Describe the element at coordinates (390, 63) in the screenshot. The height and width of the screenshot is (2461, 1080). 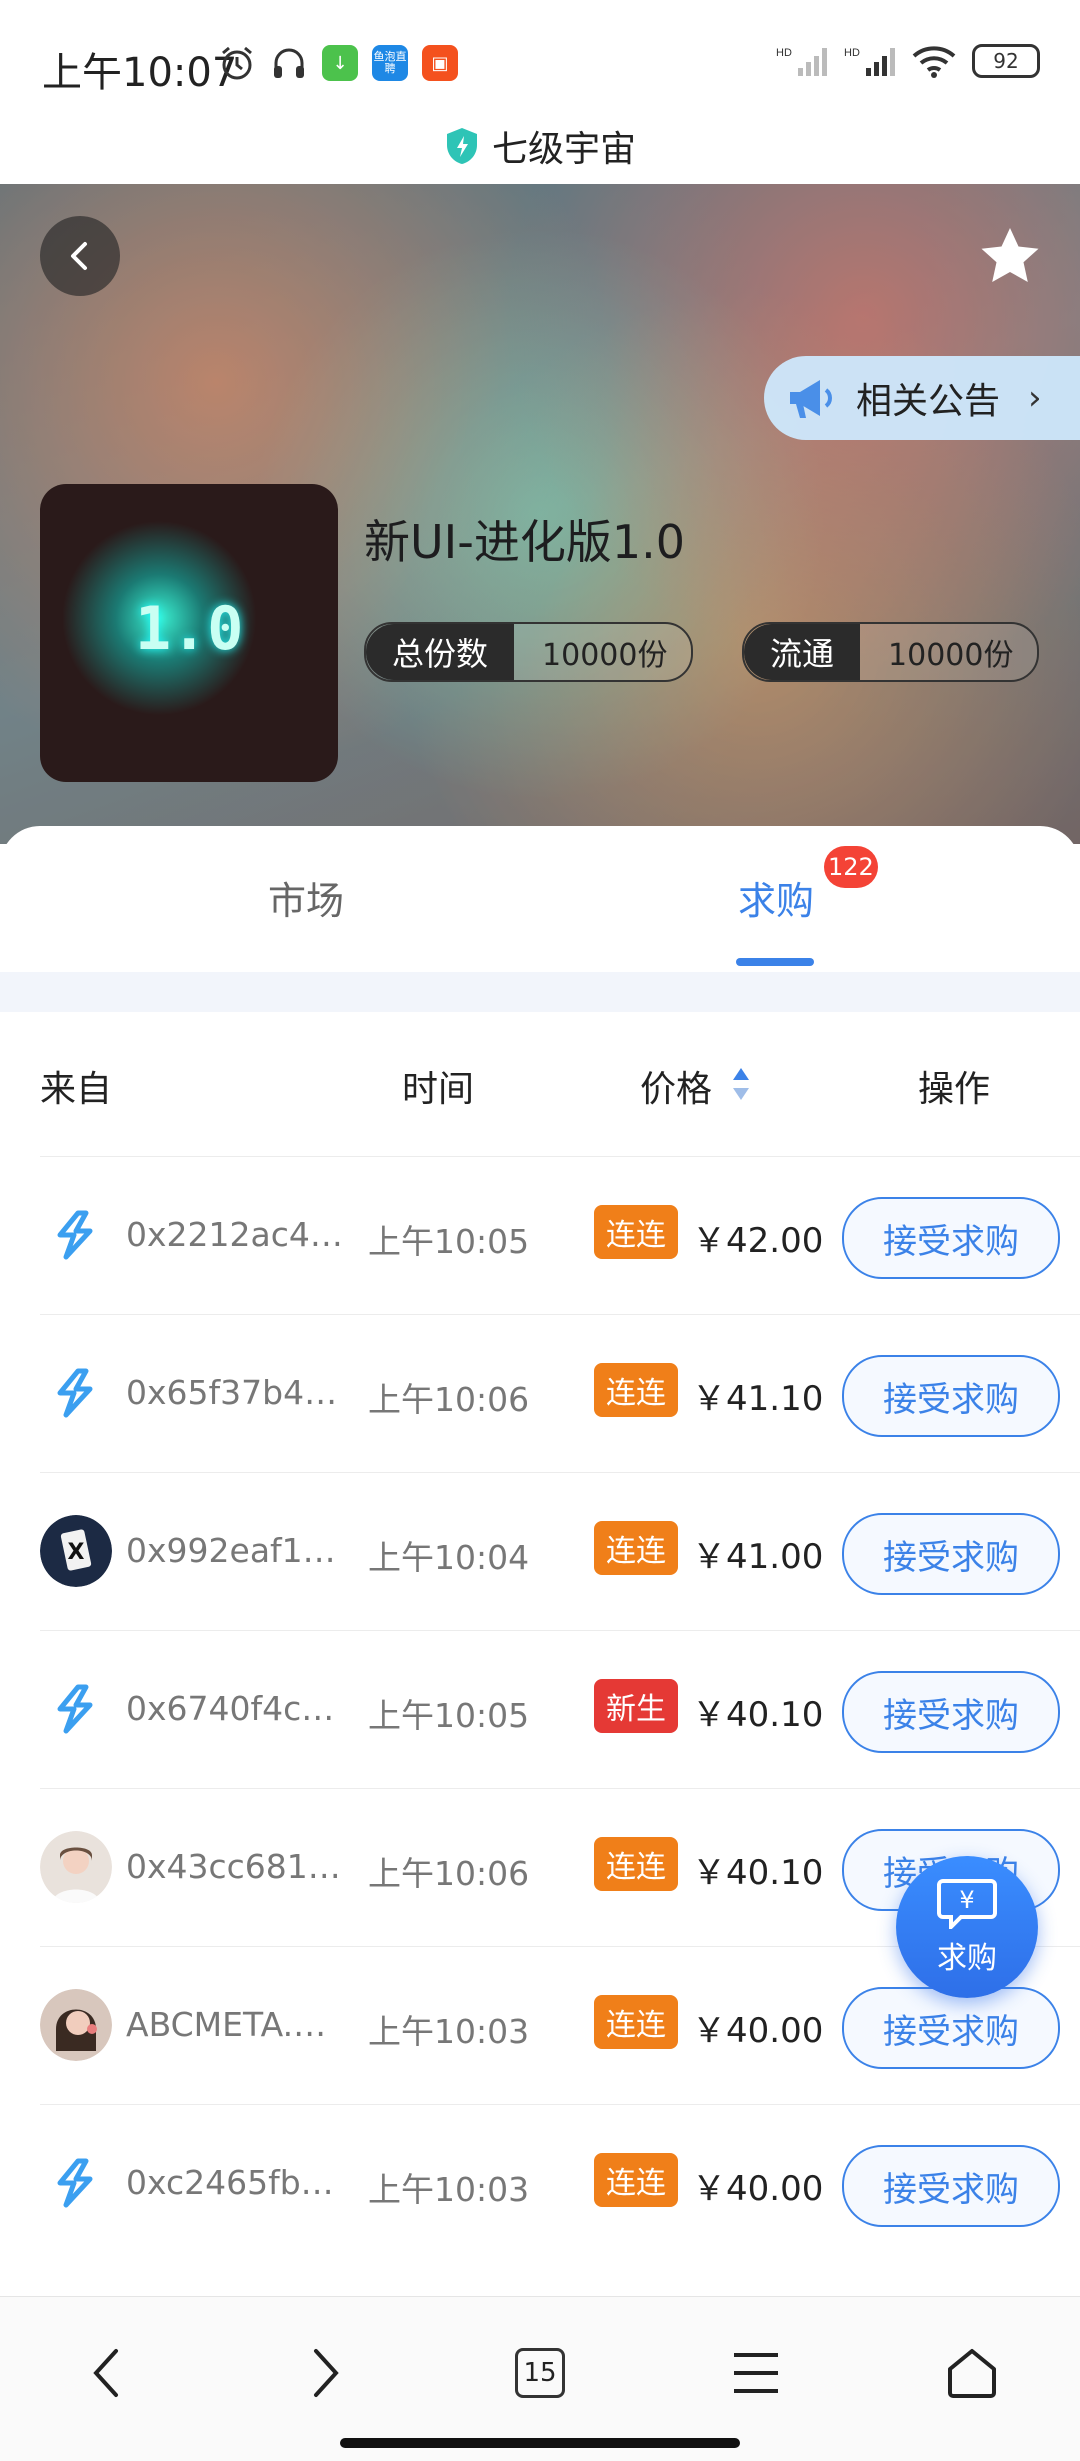
I see `yupao-app-icon: 鱼泡直聘` at that location.